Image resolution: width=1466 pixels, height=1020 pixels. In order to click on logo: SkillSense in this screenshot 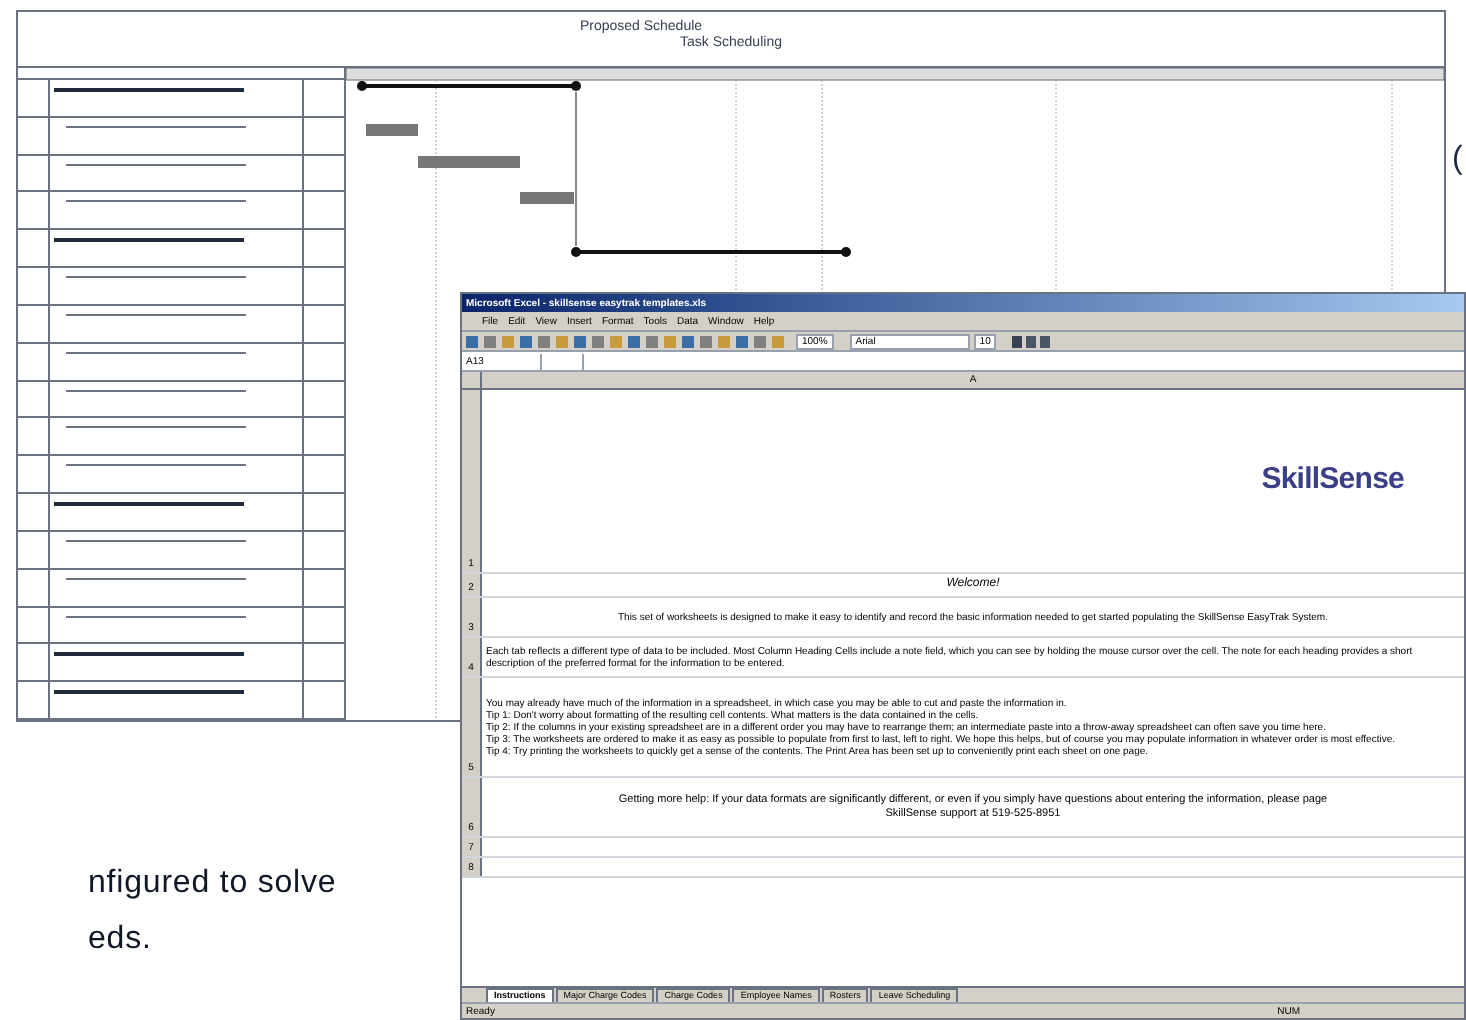, I will do `click(1332, 480)`.